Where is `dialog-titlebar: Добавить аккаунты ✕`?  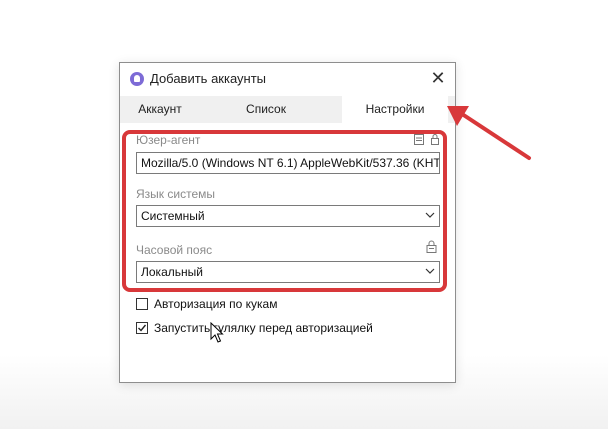 dialog-titlebar: Добавить аккаунты ✕ is located at coordinates (287, 79).